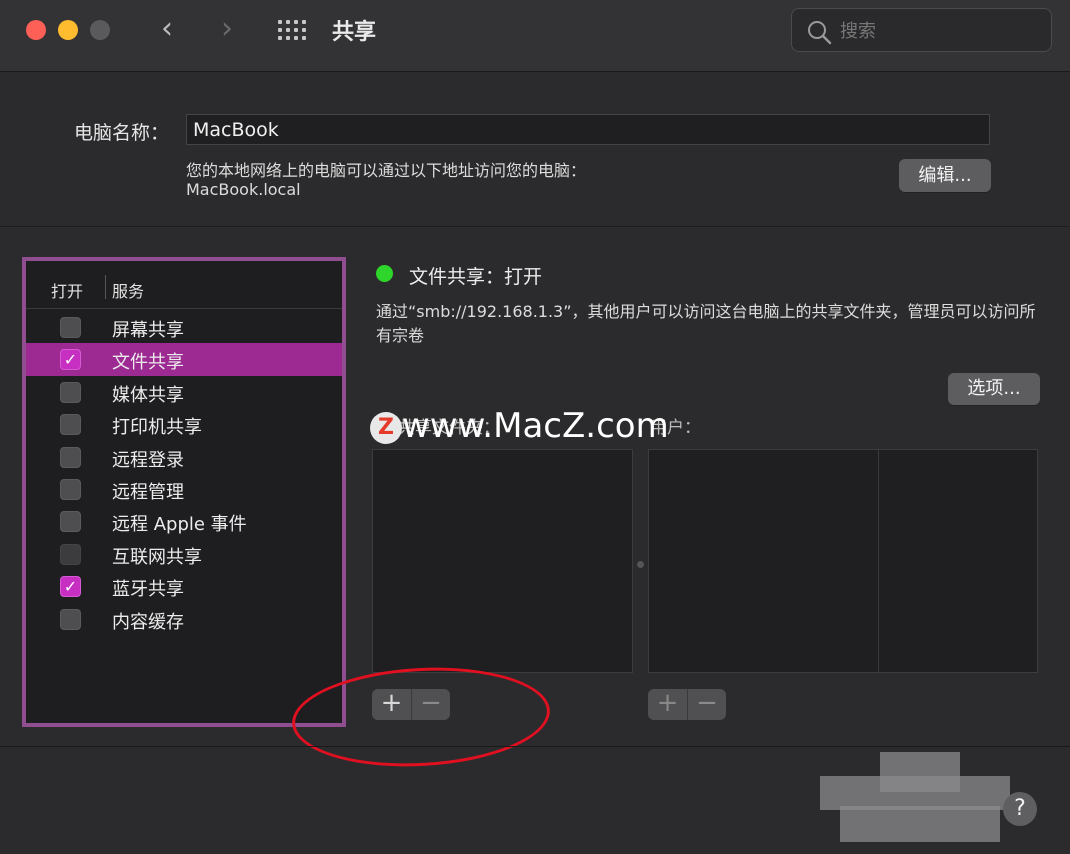 The width and height of the screenshot is (1070, 854). Describe the element at coordinates (128, 290) in the screenshot. I see `column-header-service: 服务` at that location.